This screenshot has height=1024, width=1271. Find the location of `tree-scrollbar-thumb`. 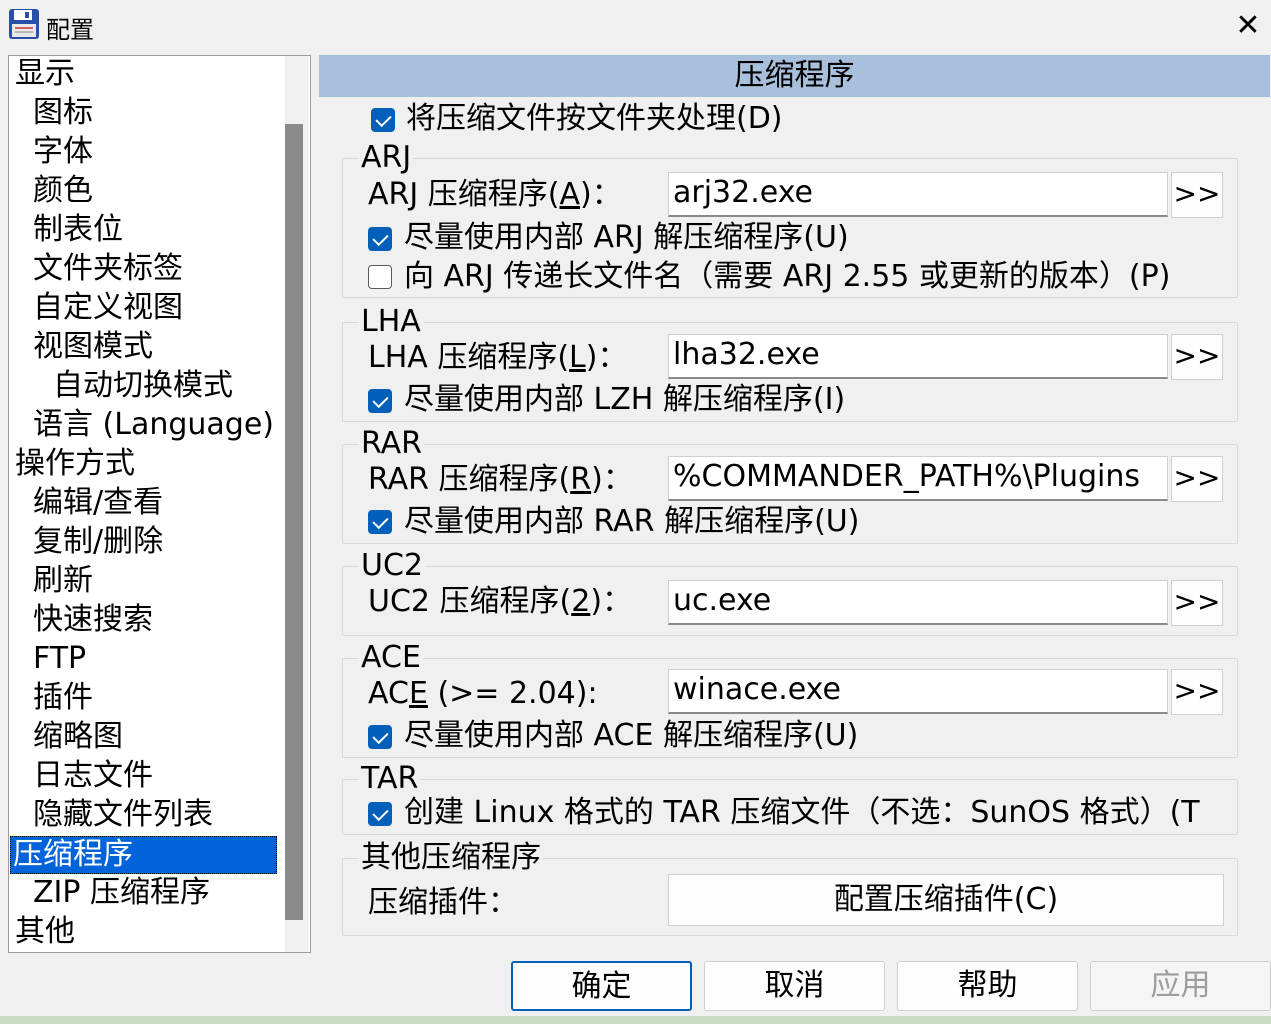

tree-scrollbar-thumb is located at coordinates (294, 522).